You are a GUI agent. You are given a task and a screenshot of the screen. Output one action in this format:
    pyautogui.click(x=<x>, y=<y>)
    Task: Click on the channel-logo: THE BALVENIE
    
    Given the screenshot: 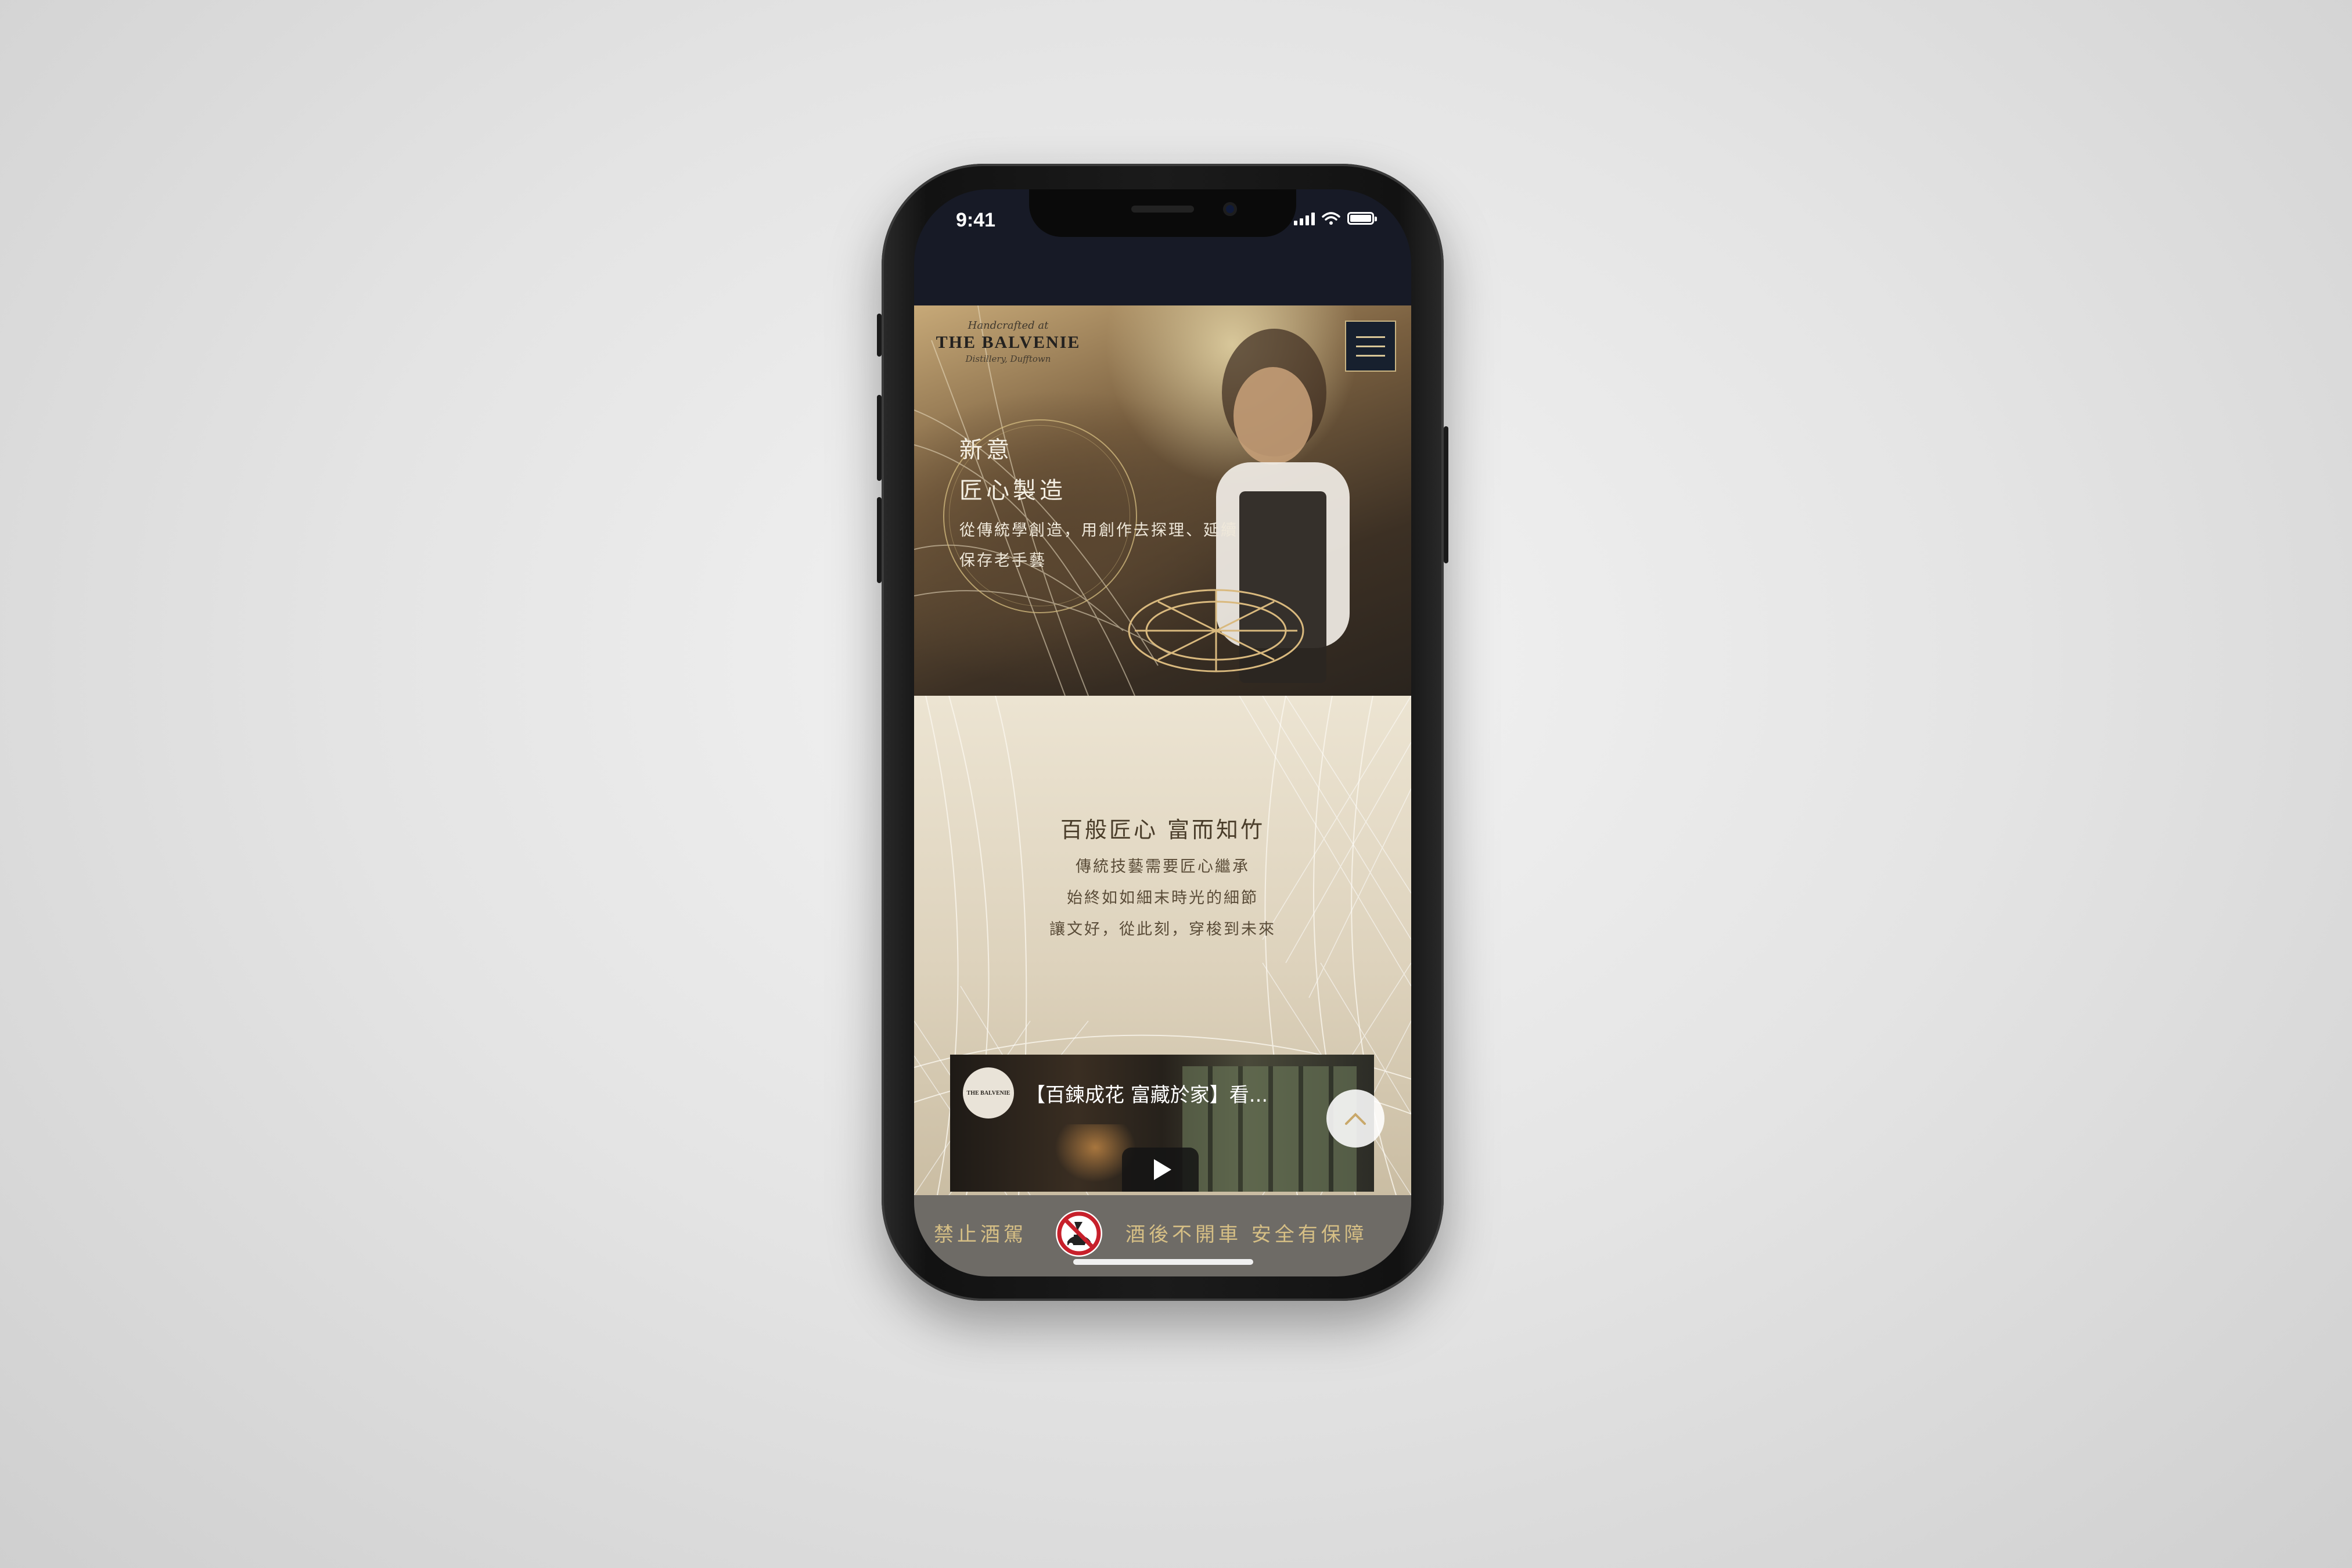 What is the action you would take?
    pyautogui.click(x=988, y=1093)
    